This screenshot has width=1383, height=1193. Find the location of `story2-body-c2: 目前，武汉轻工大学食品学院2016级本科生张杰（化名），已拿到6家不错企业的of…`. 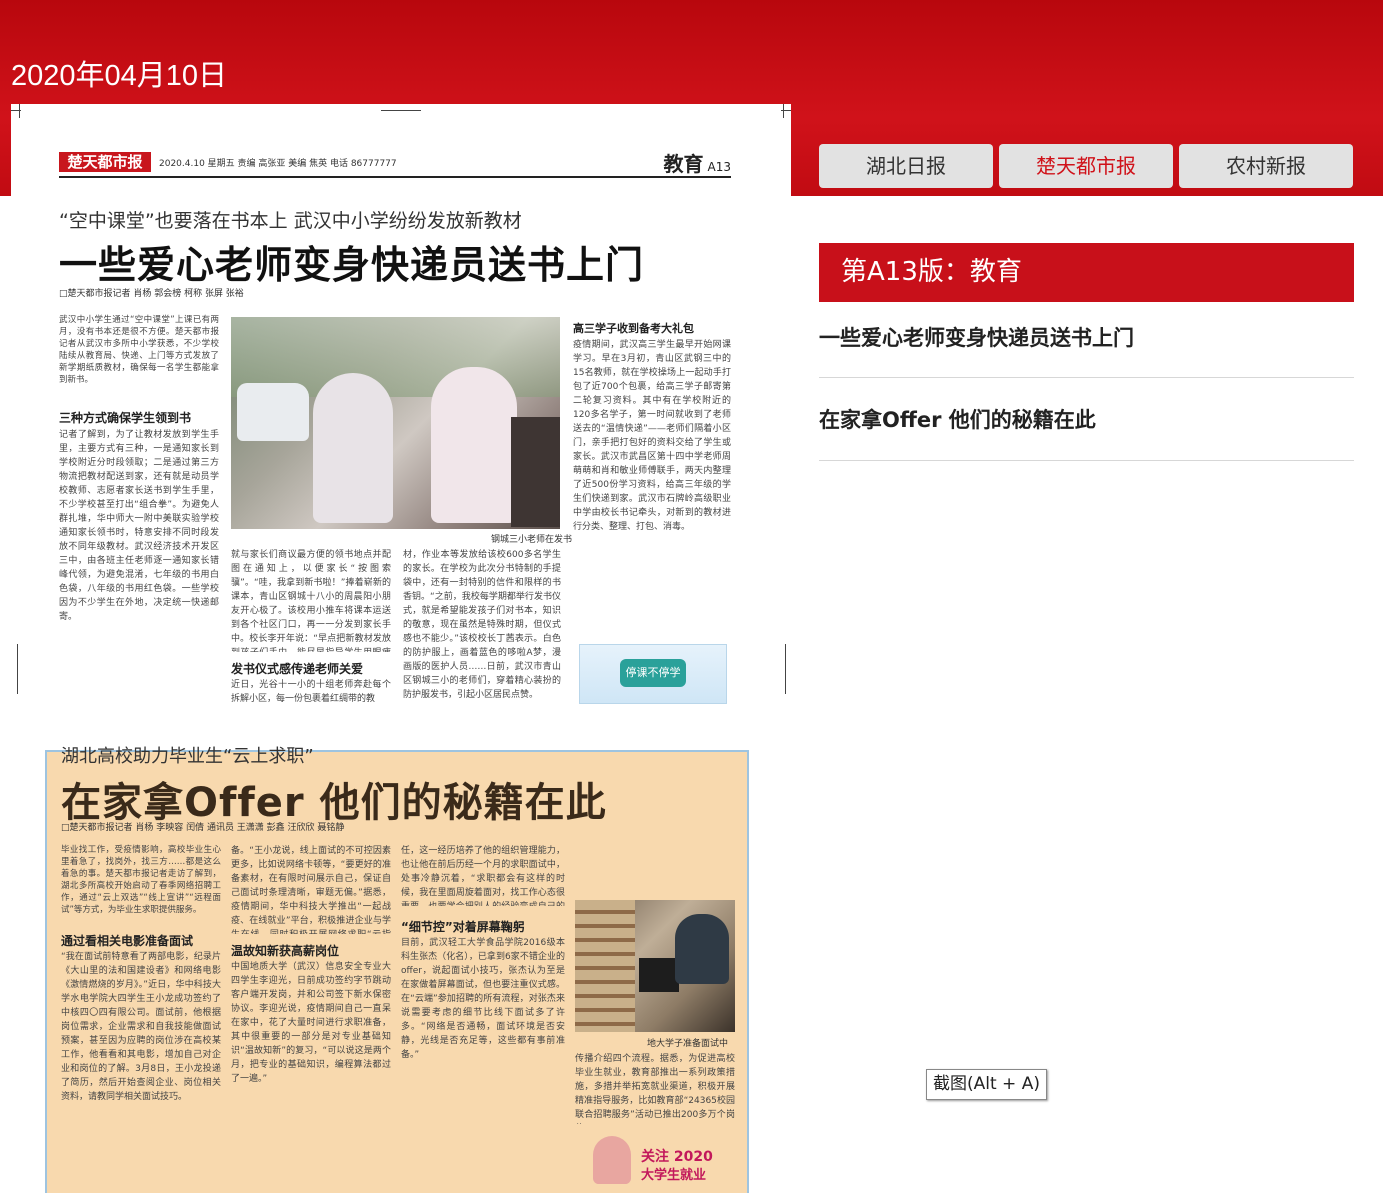

story2-body-c2: 目前，武汉轻工大学食品学院2016级本科生张杰（化名），已拿到6家不错企业的of… is located at coordinates (483, 999).